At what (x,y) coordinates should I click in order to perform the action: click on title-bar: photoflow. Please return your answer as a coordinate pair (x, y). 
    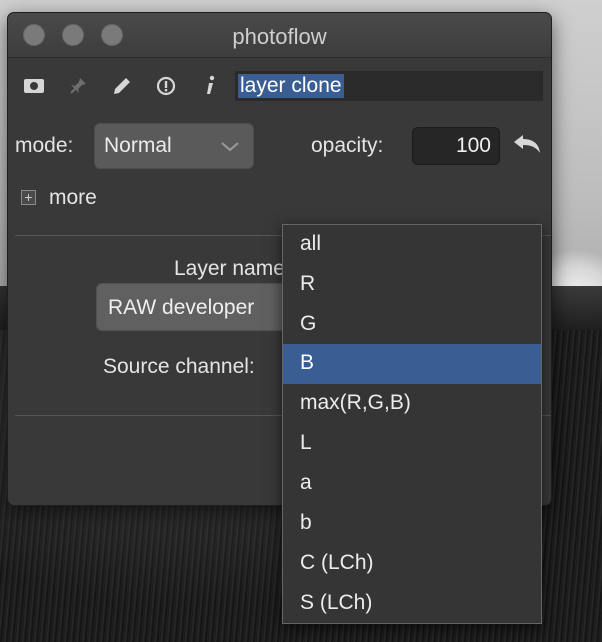
    Looking at the image, I should click on (279, 35).